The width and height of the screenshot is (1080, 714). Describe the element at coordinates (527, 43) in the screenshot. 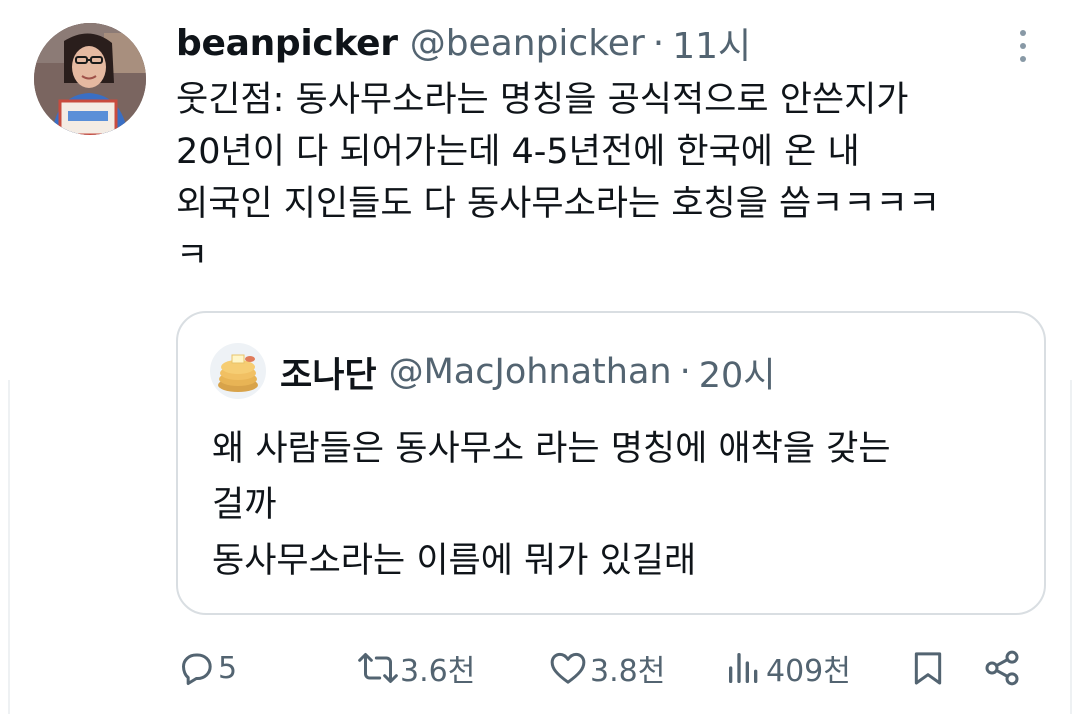

I see `author-handle: @beanpicker` at that location.